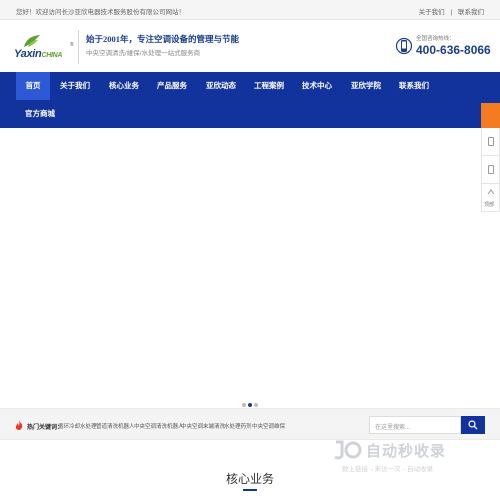 The height and width of the screenshot is (500, 500). I want to click on nav-item-news: 亚欣动态, so click(221, 86).